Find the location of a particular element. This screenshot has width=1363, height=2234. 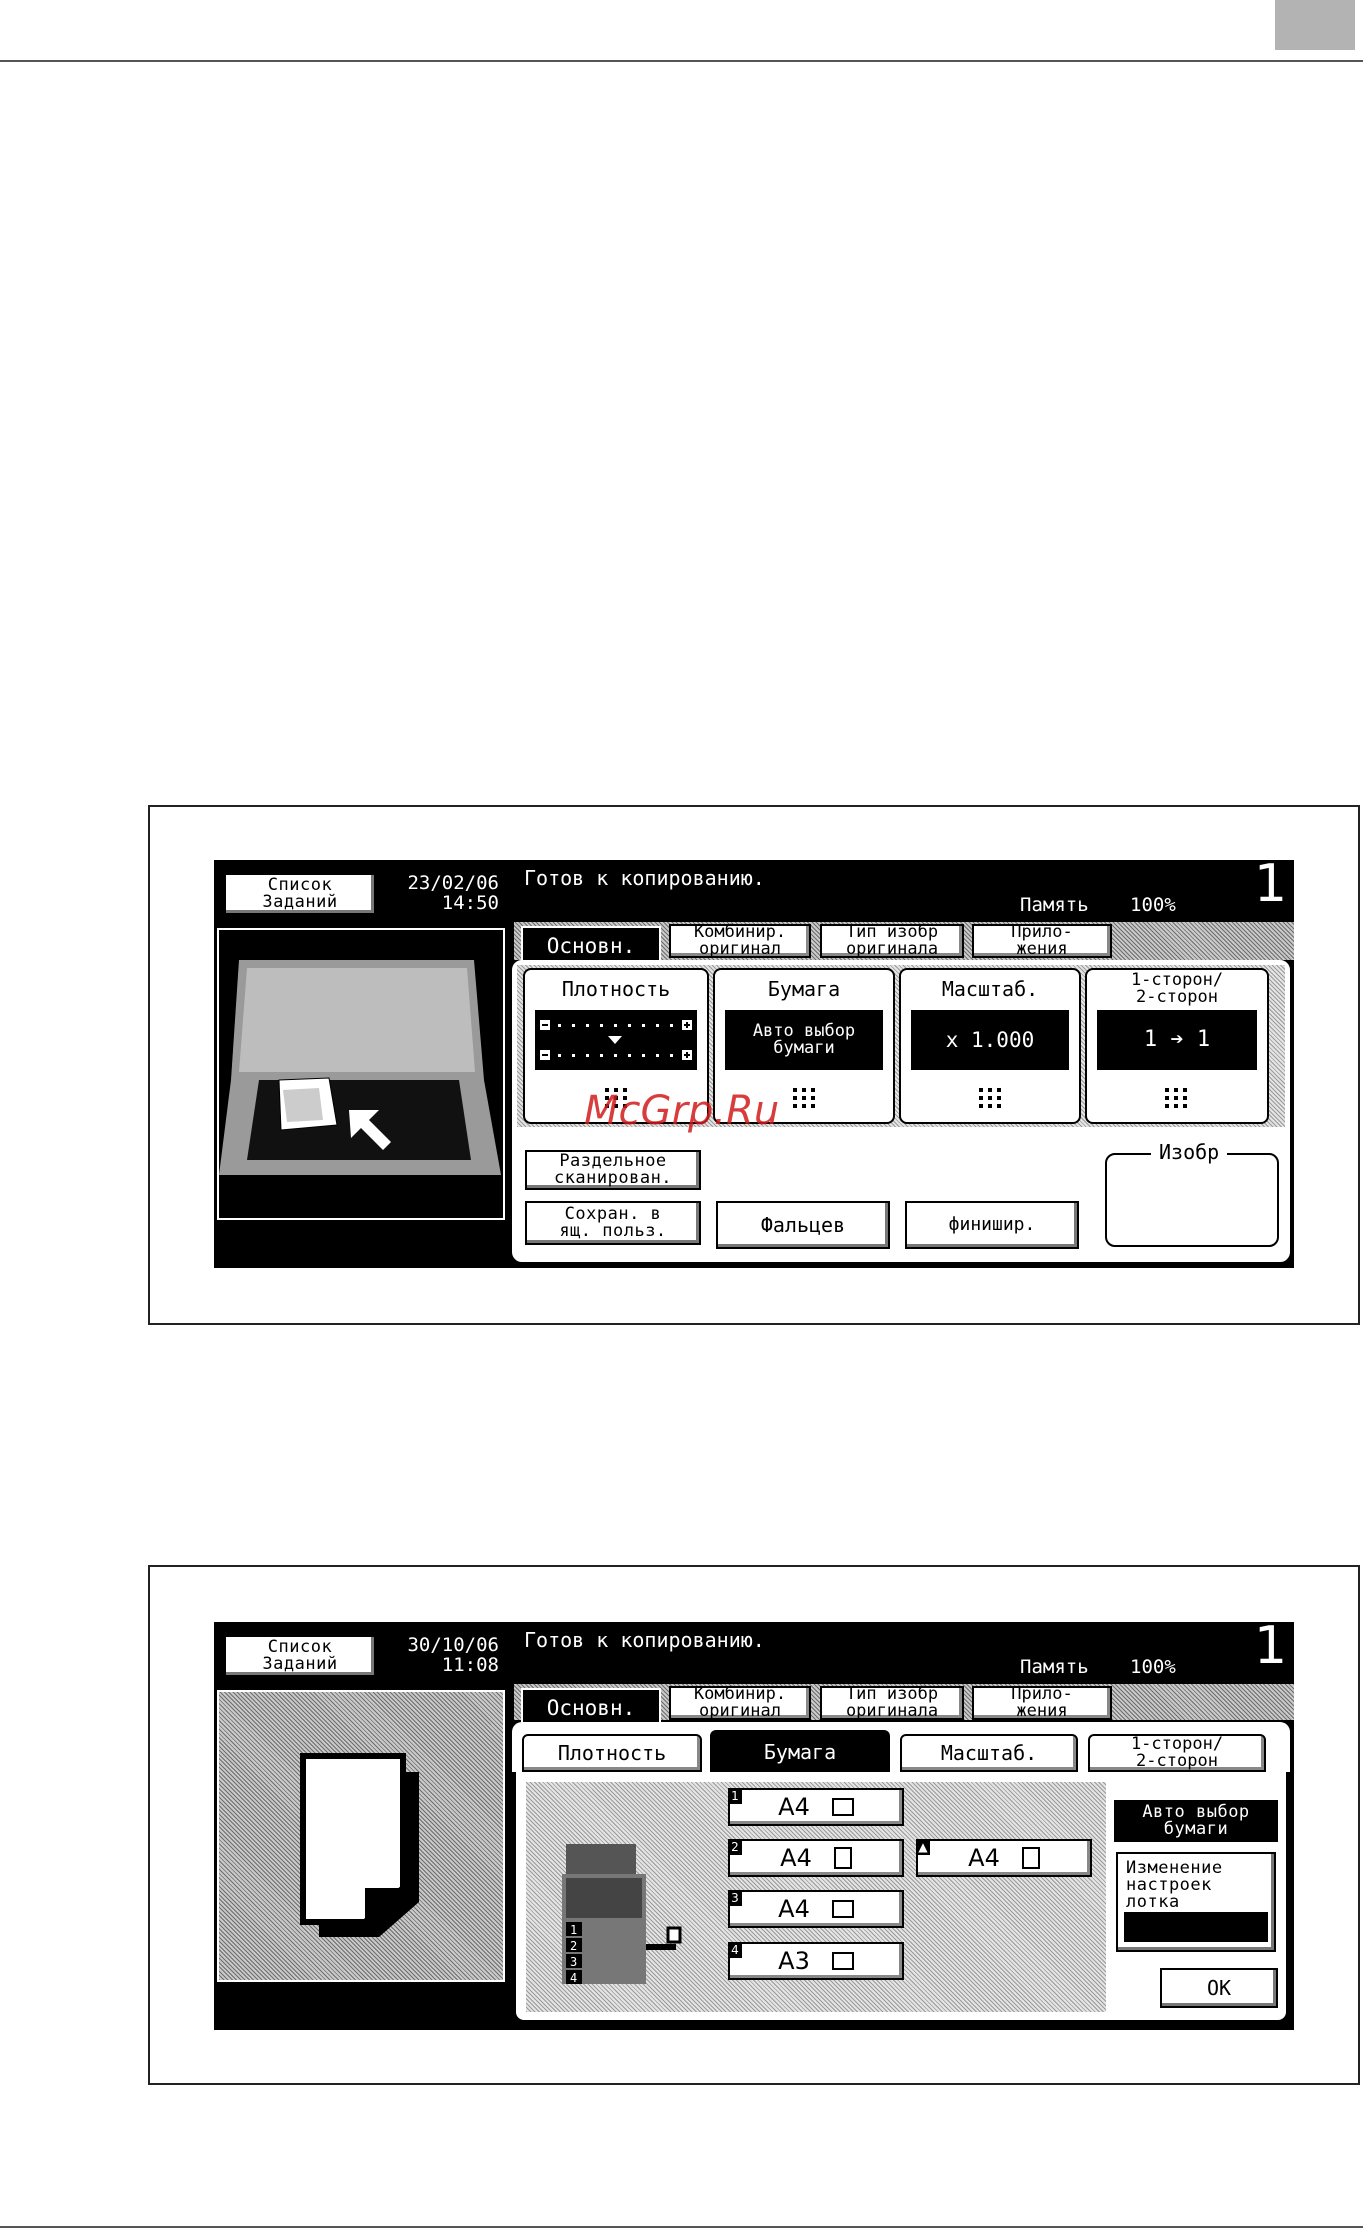

paper-detail-dots is located at coordinates (804, 1098).